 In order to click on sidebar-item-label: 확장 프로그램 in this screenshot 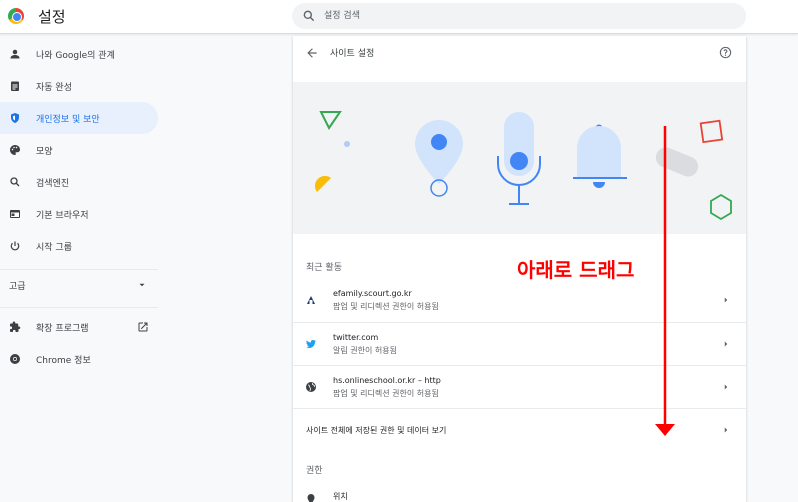, I will do `click(62, 329)`.